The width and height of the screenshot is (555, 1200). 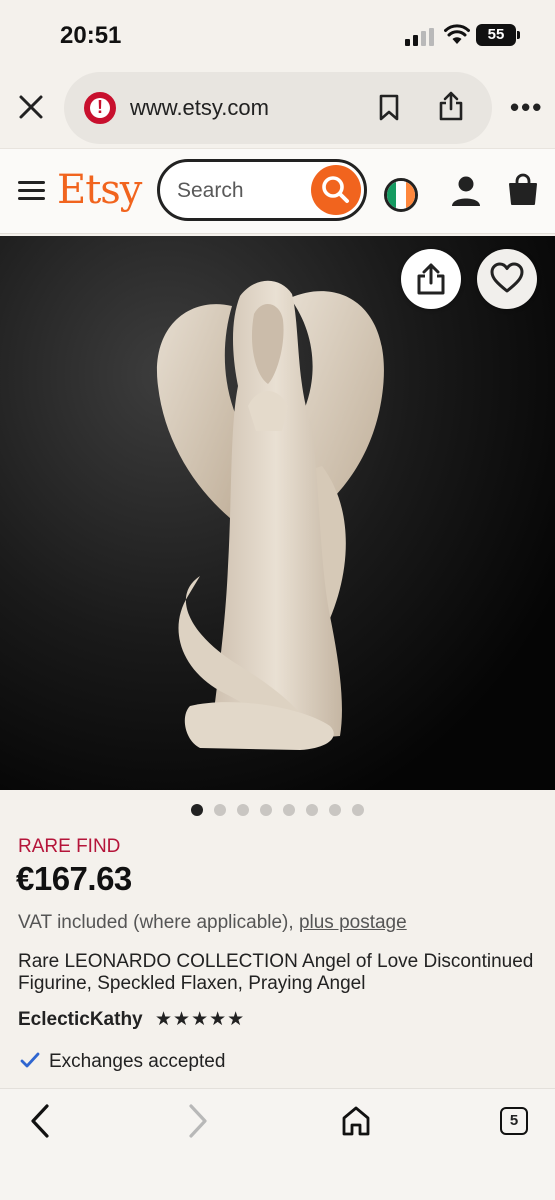 What do you see at coordinates (31, 191) in the screenshot?
I see `menu-icon` at bounding box center [31, 191].